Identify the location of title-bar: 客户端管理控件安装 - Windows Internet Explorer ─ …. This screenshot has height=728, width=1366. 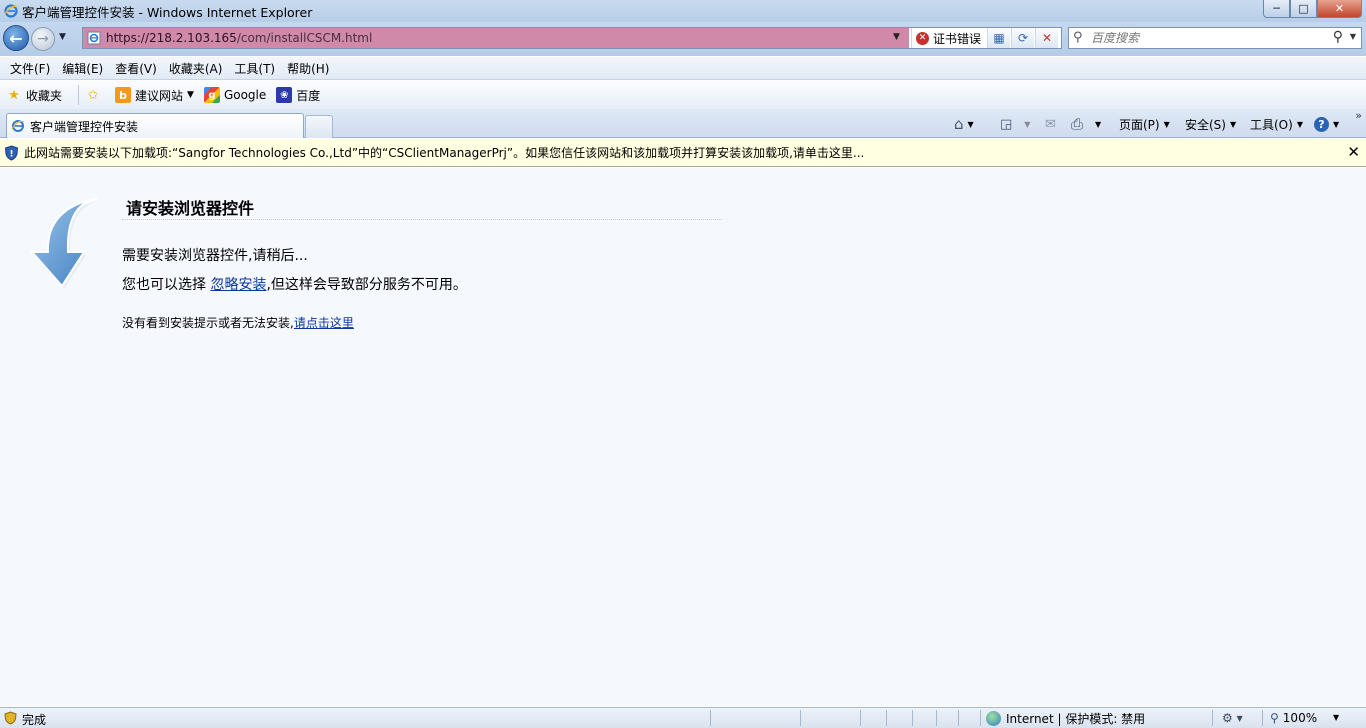
(683, 11).